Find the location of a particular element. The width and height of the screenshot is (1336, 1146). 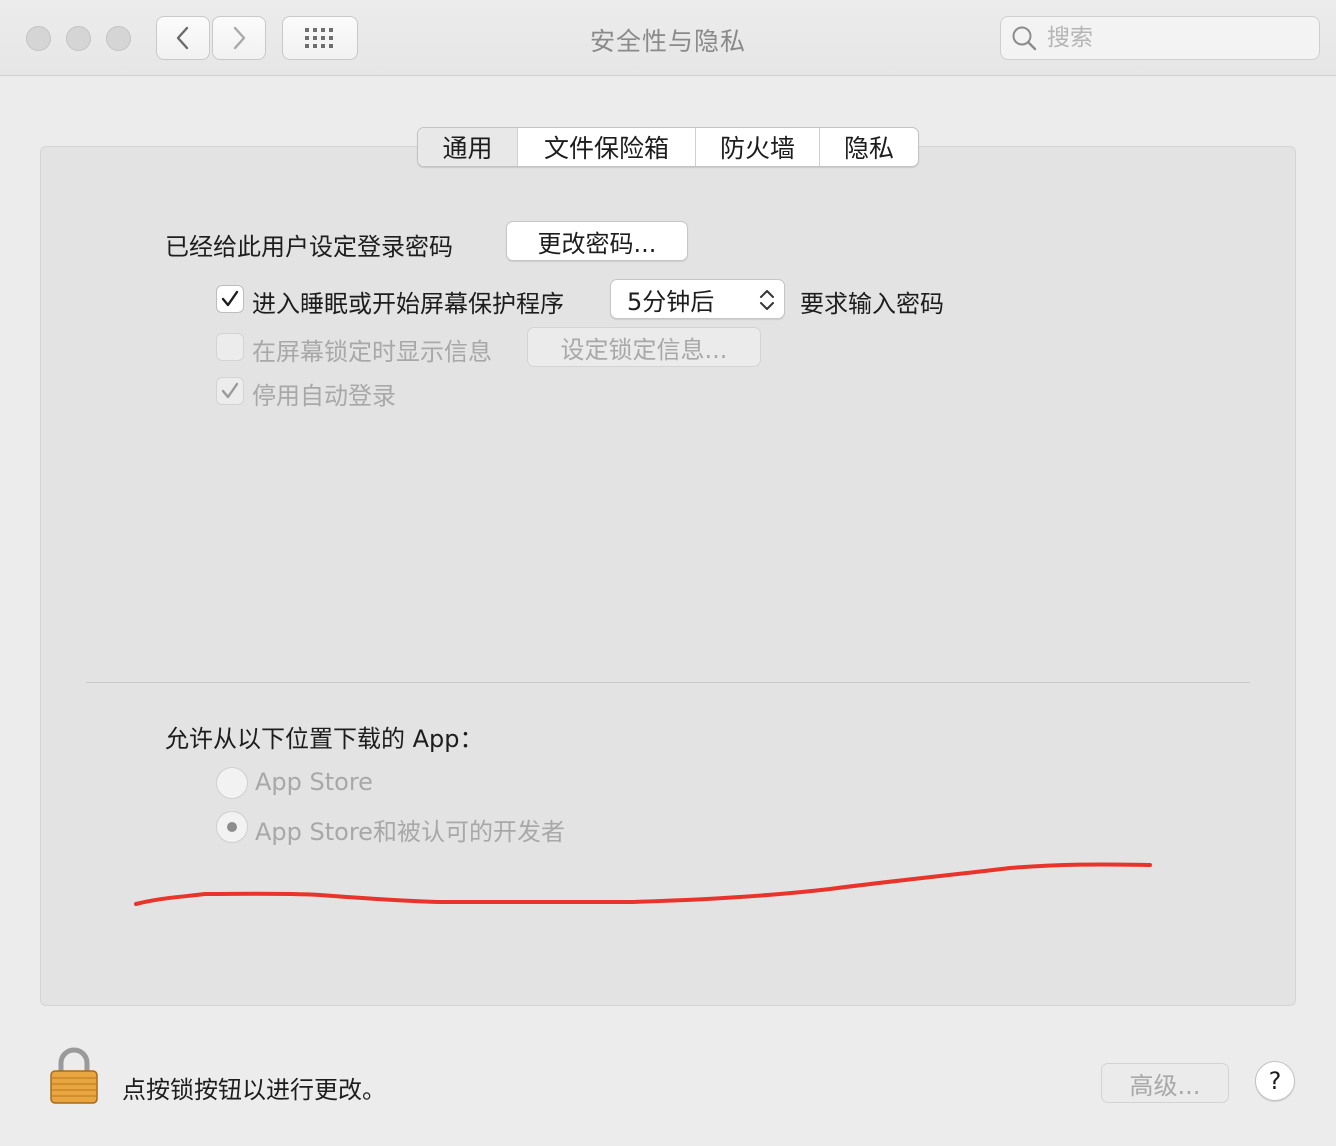

radio-app-store is located at coordinates (232, 783).